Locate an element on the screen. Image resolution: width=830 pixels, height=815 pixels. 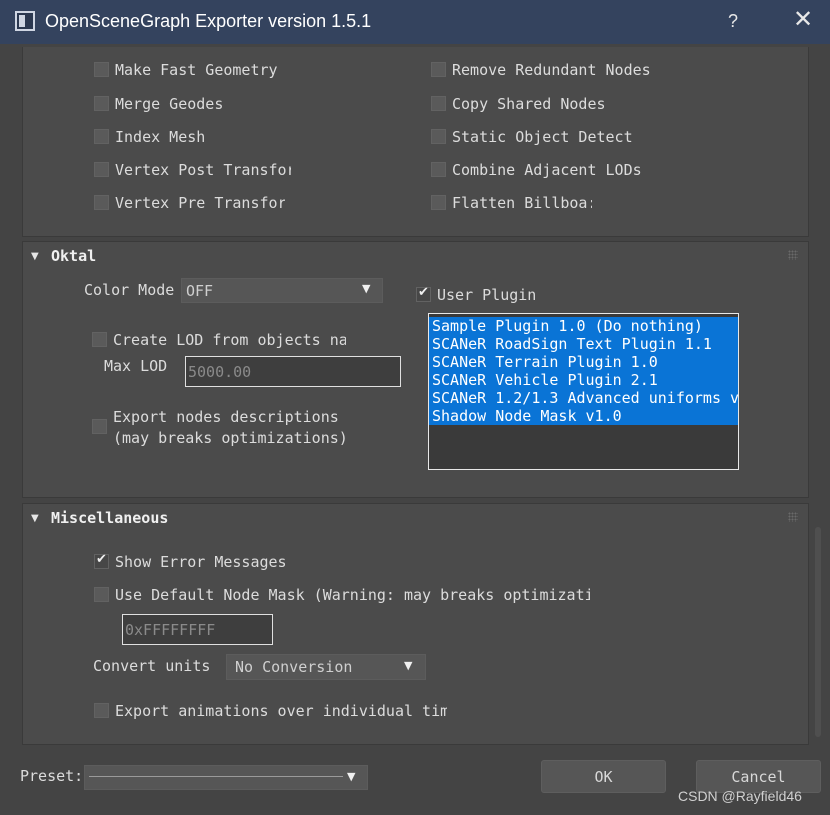
plugin-list-item: SCANeR Terrain Plugin 1.0 is located at coordinates (583, 362).